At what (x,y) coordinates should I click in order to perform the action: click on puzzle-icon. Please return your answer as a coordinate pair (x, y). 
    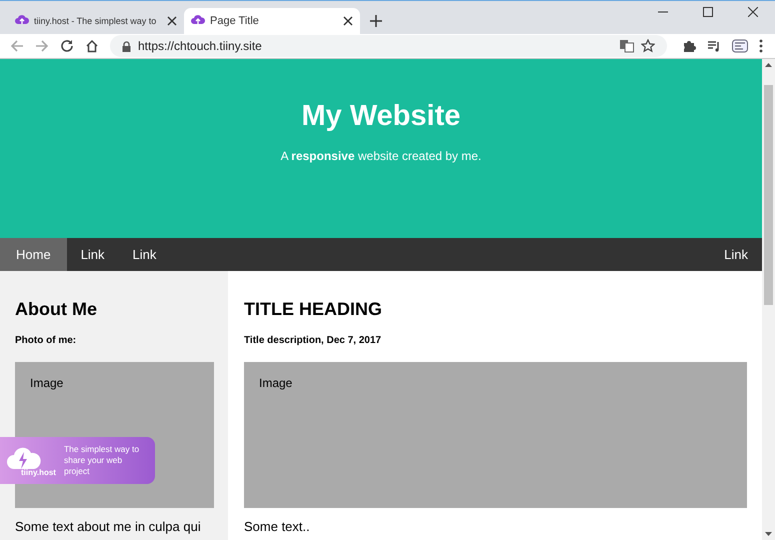
    Looking at the image, I should click on (689, 46).